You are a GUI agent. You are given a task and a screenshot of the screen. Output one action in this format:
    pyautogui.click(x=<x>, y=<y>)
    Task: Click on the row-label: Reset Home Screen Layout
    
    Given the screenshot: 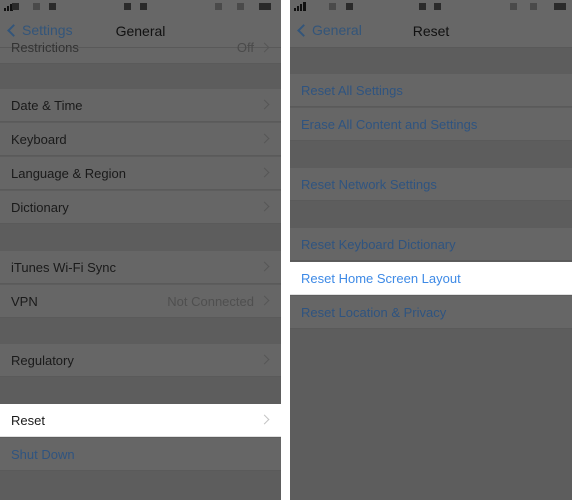 What is the action you would take?
    pyautogui.click(x=381, y=278)
    